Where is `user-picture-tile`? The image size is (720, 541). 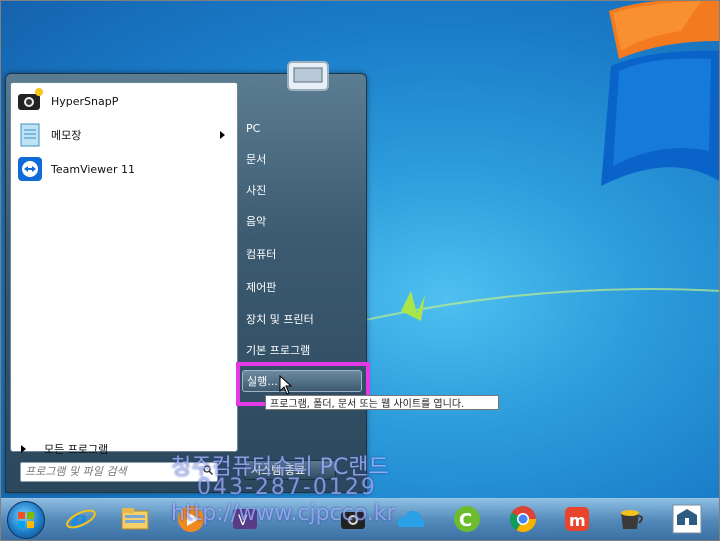
user-picture-tile is located at coordinates (308, 77).